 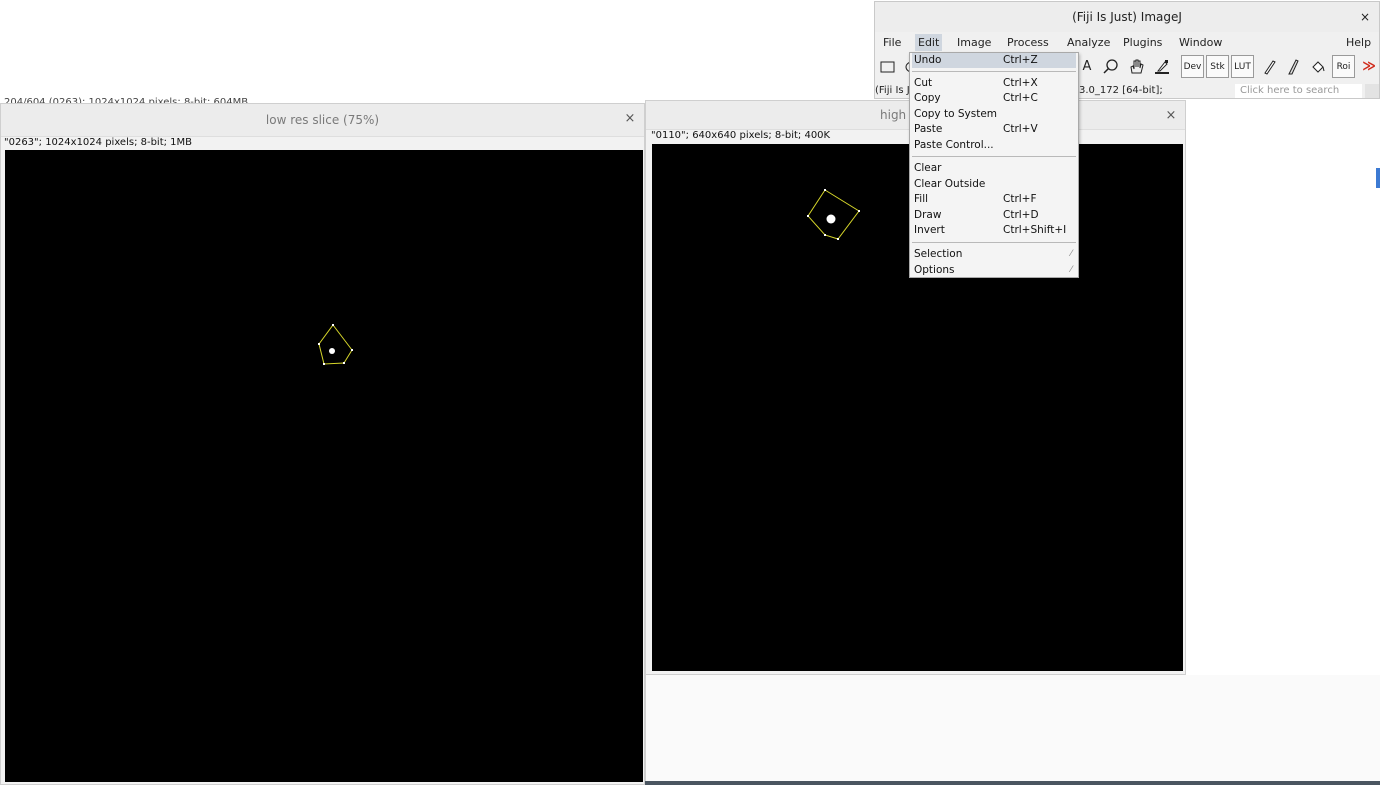 What do you see at coordinates (1318, 66) in the screenshot?
I see `flood-fill-icon` at bounding box center [1318, 66].